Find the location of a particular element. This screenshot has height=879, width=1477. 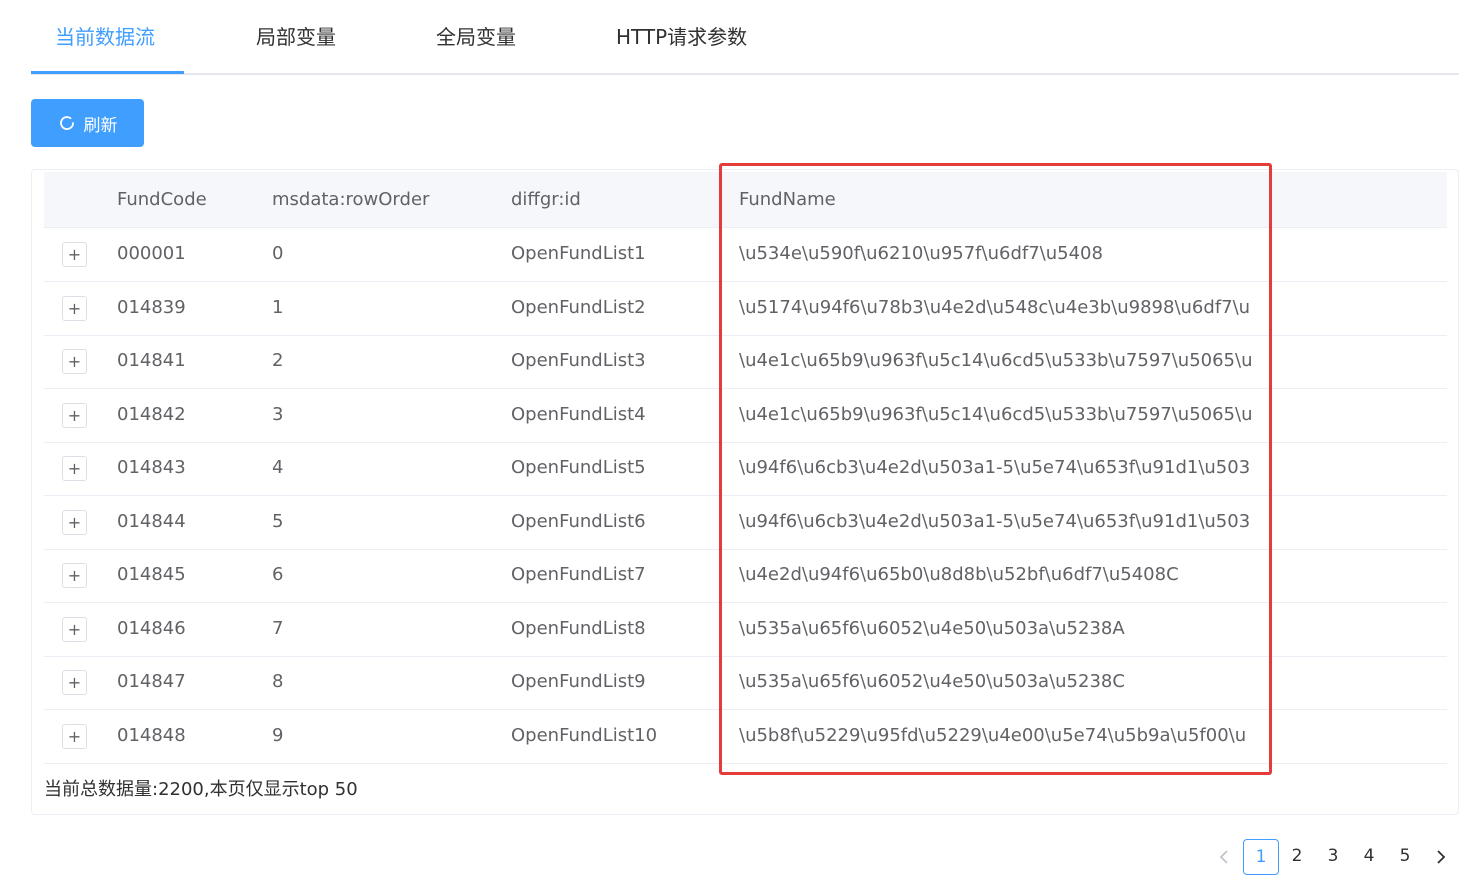

cell-fundcode: 014847 is located at coordinates (151, 681).